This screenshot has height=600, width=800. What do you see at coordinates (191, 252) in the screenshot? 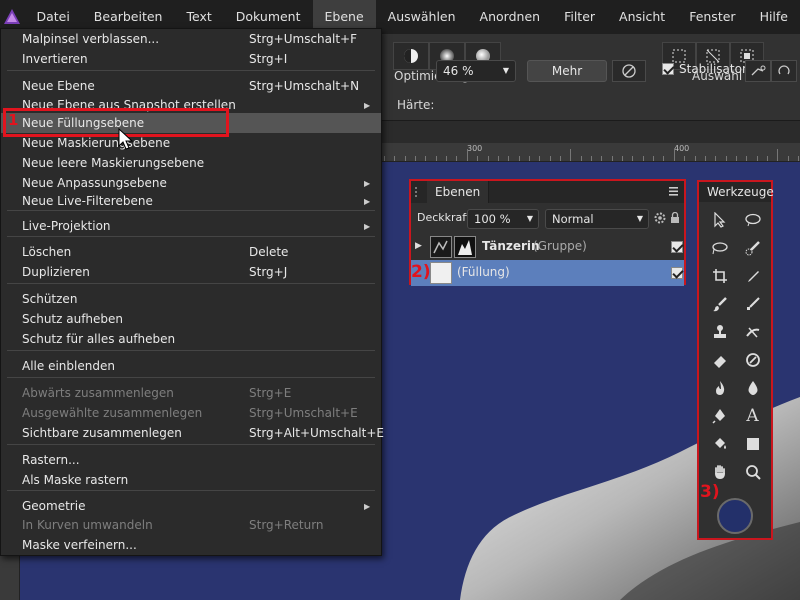
I see `menu-item-löschen: Löschen Delete` at bounding box center [191, 252].